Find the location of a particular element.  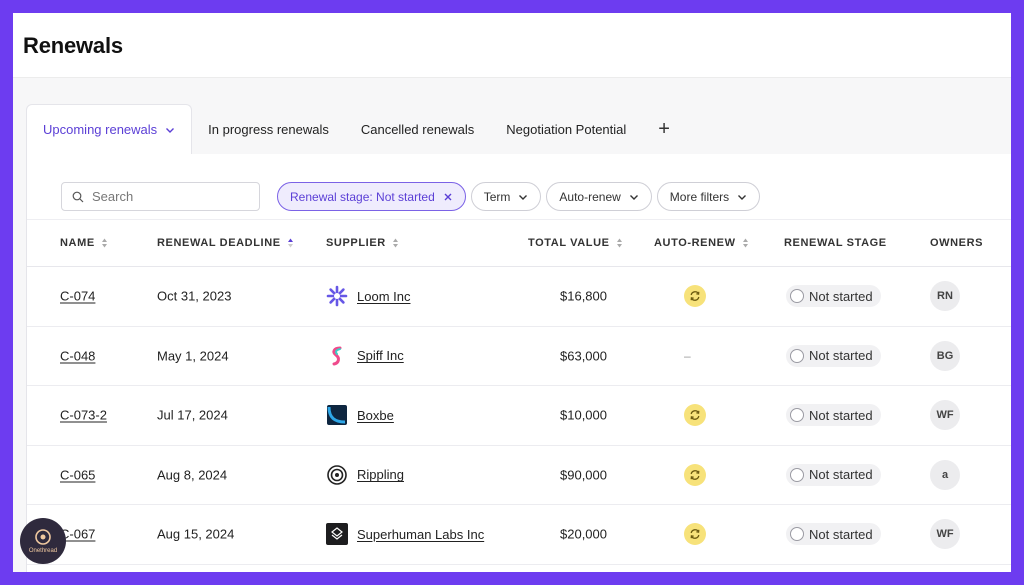

onethread-logo-icon is located at coordinates (43, 537).